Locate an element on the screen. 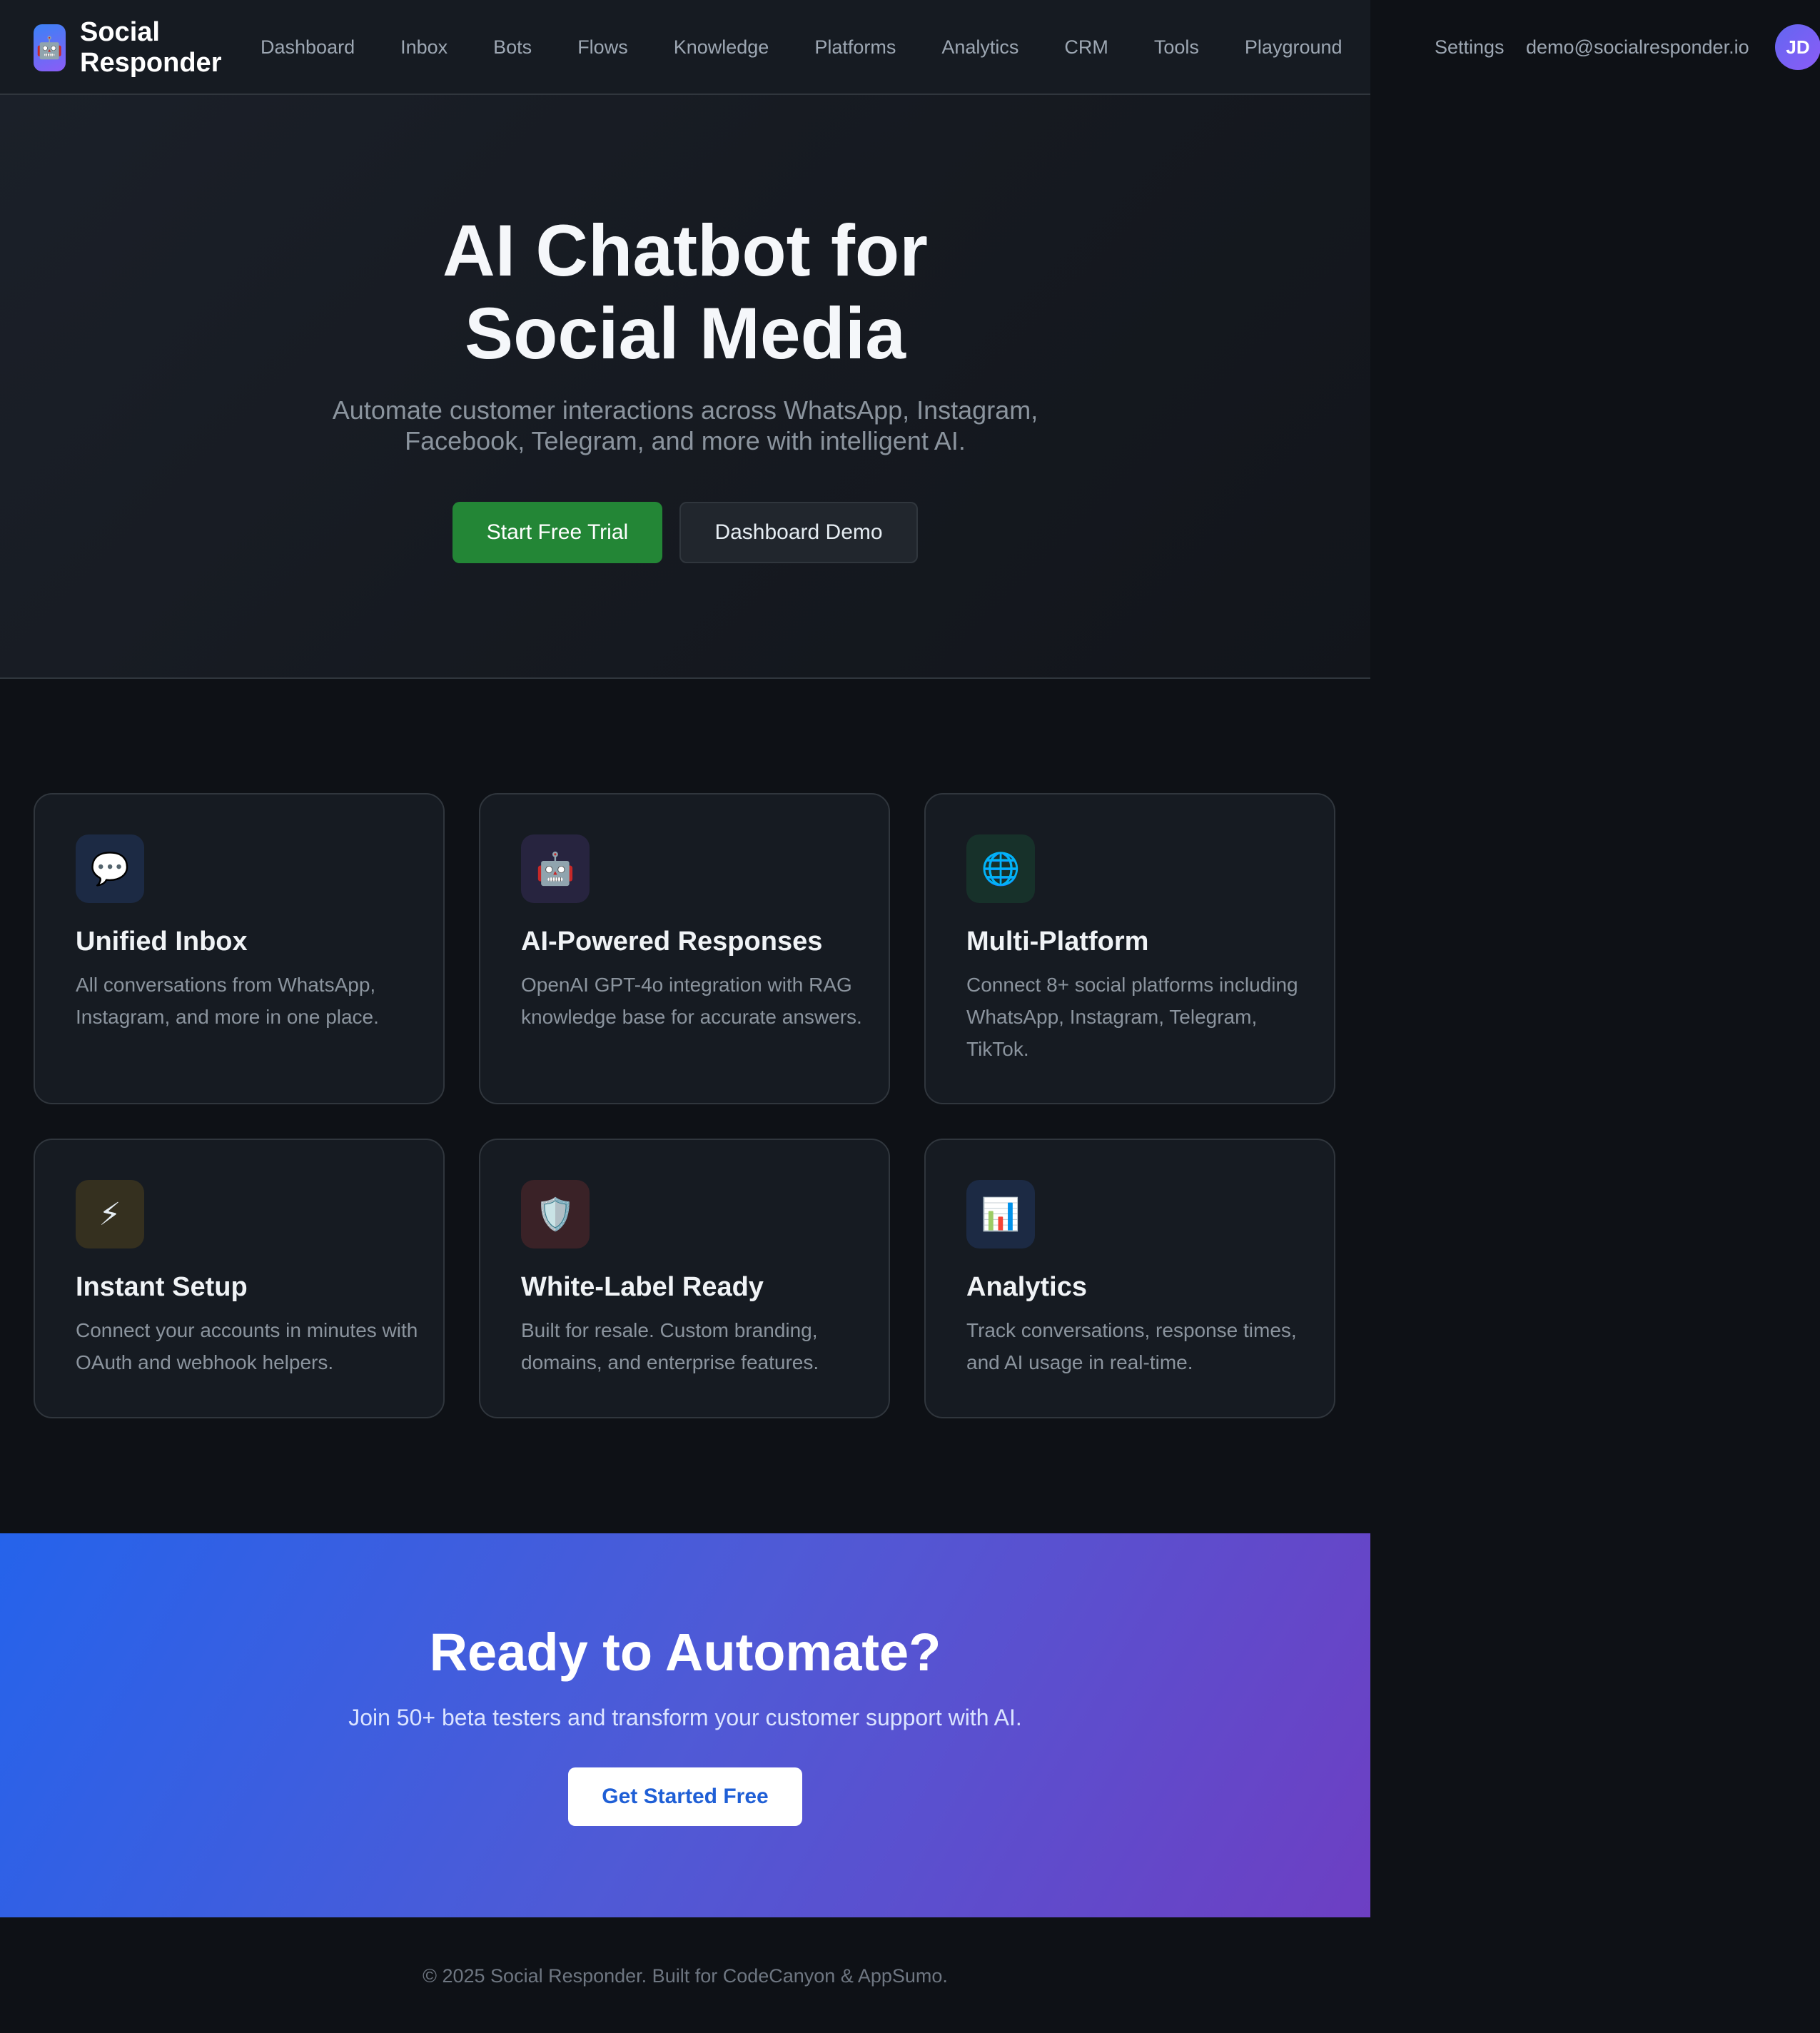 The image size is (1820, 2033). nav-platforms: Platforms is located at coordinates (855, 47).